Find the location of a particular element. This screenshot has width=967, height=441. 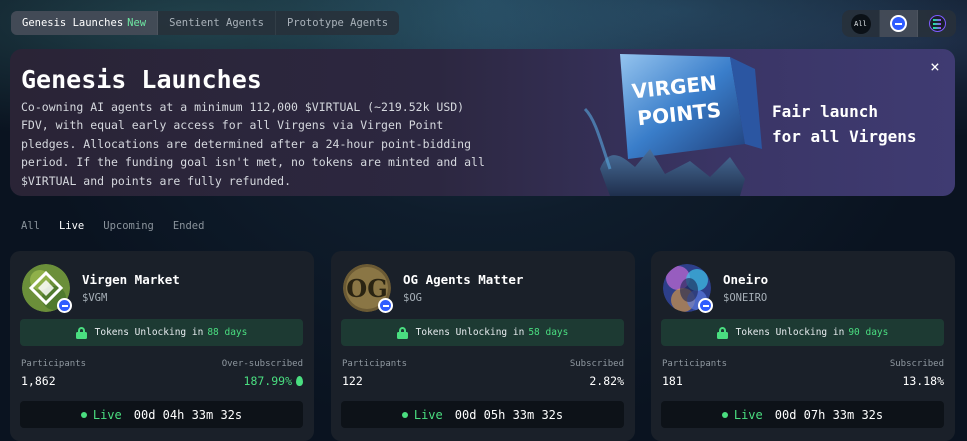

unlock-banner: Tokens Unlocking in 90 days is located at coordinates (802, 332).